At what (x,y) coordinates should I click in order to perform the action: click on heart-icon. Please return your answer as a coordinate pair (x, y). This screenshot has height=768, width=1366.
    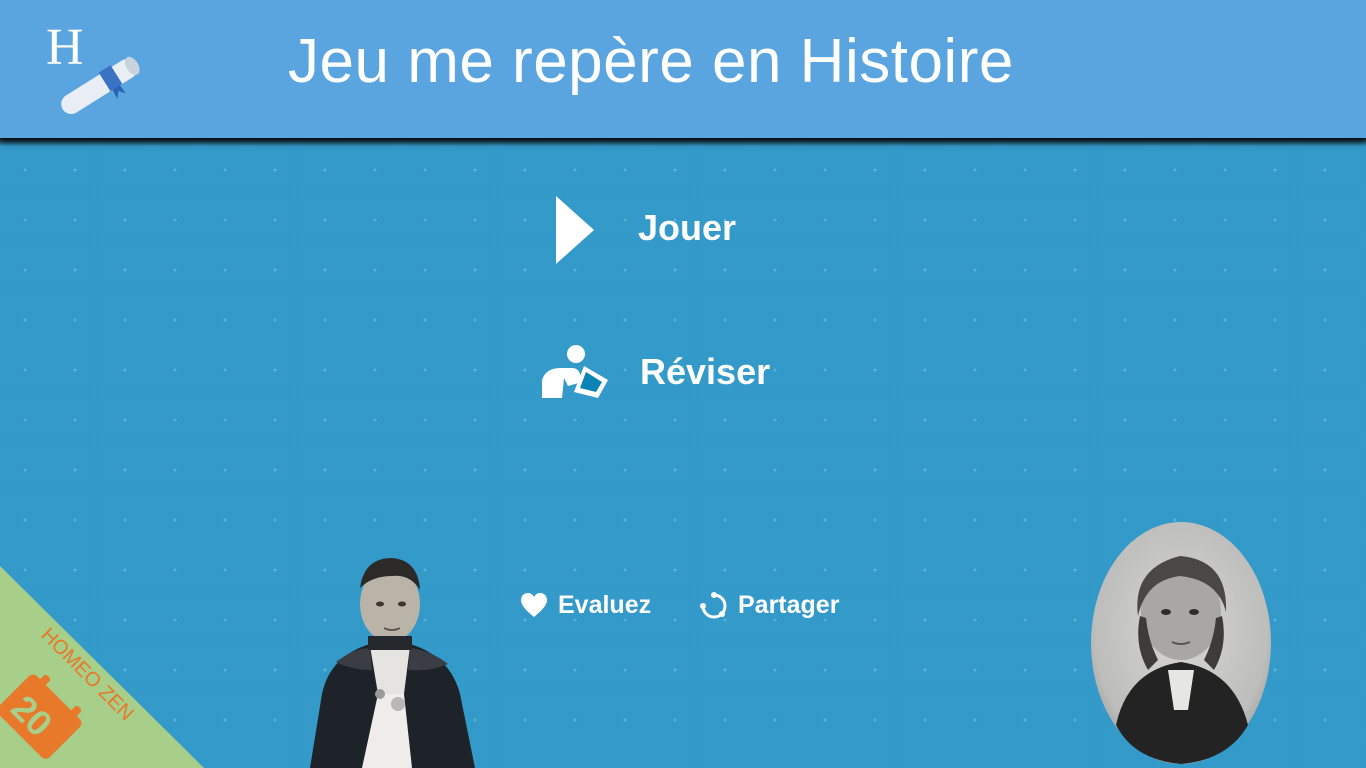
    Looking at the image, I should click on (534, 604).